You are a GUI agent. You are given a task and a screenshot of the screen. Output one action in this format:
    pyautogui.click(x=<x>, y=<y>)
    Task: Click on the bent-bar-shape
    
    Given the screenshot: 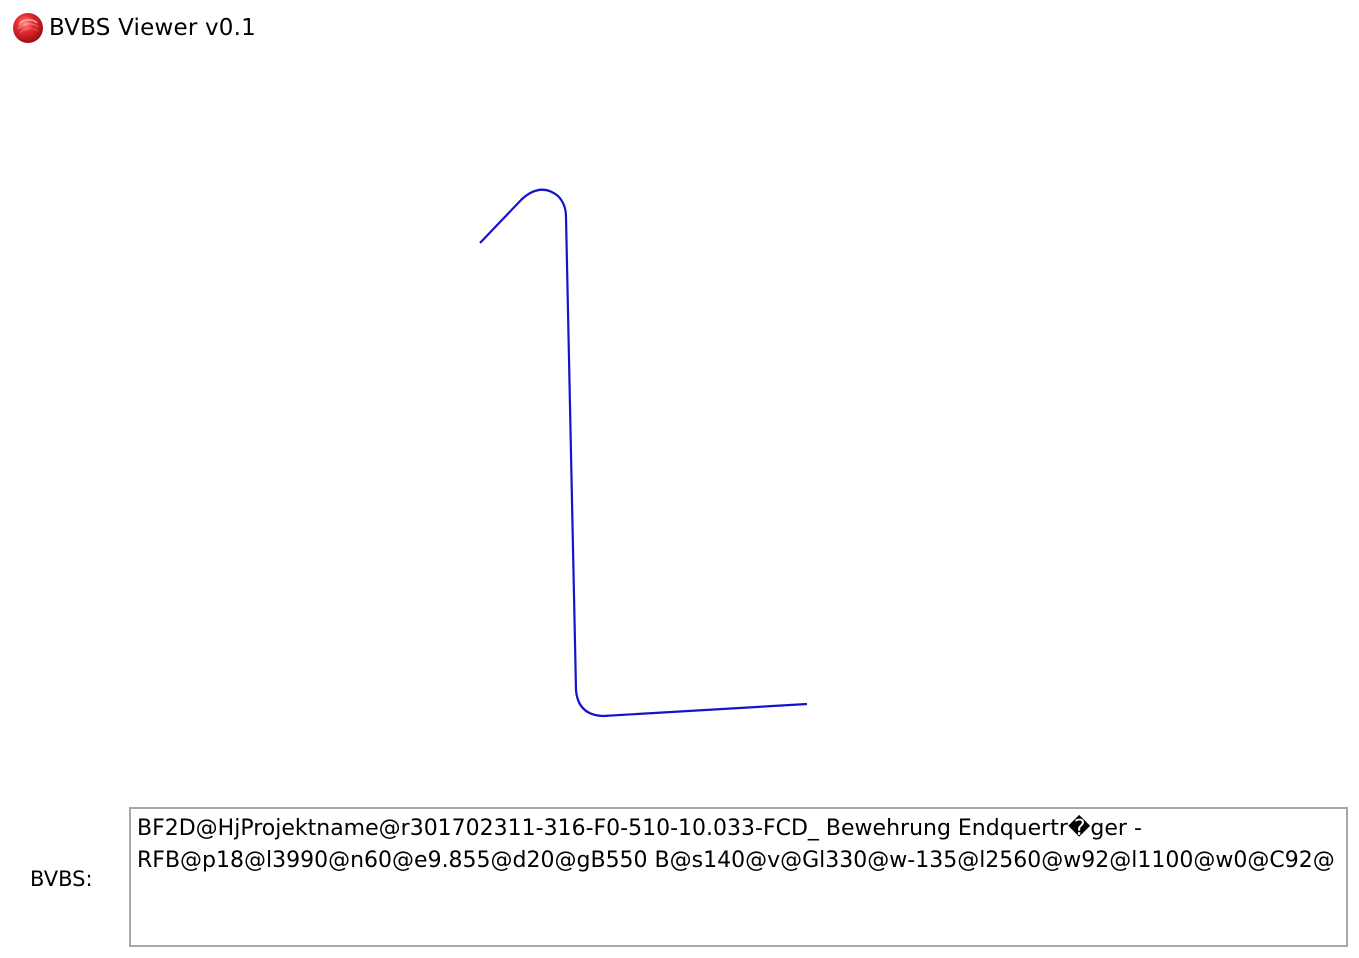 What is the action you would take?
    pyautogui.click(x=643, y=453)
    